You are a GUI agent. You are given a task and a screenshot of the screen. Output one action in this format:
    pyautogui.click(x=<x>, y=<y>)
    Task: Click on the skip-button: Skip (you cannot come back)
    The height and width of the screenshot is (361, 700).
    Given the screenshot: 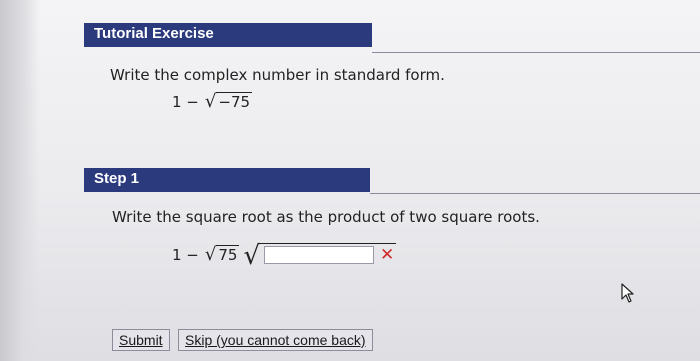 What is the action you would take?
    pyautogui.click(x=275, y=340)
    